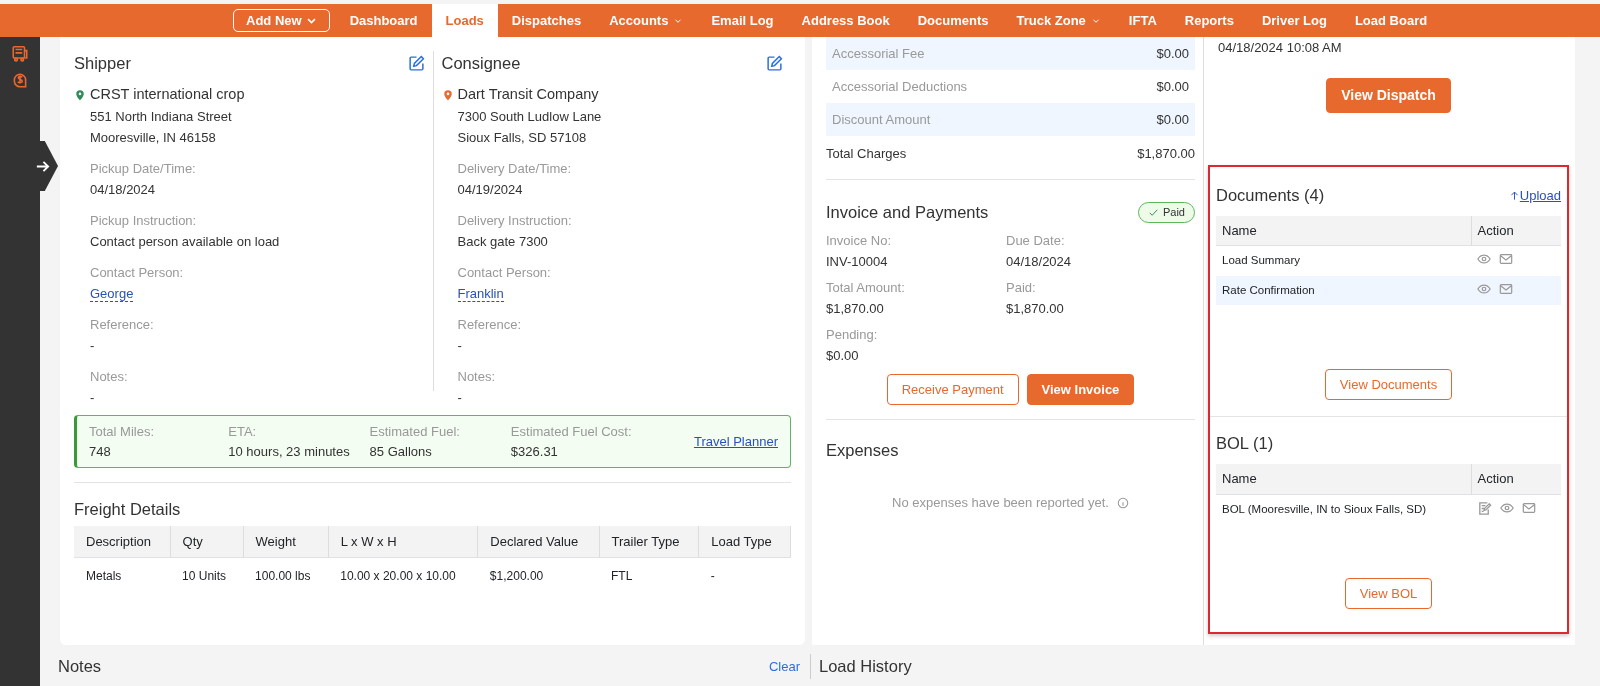 The width and height of the screenshot is (1600, 686). What do you see at coordinates (153, 137) in the screenshot?
I see `address-line: Mooresville, IN 46158` at bounding box center [153, 137].